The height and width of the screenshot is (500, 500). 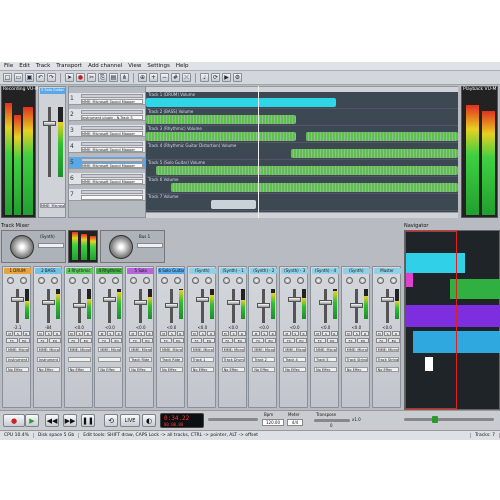 What do you see at coordinates (29, 77) in the screenshot?
I see `save-icon: ▣` at bounding box center [29, 77].